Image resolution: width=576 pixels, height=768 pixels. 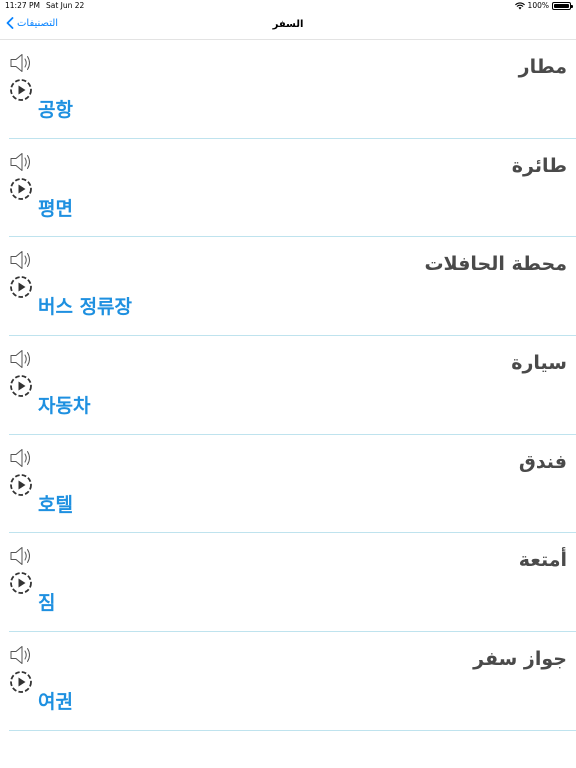 What do you see at coordinates (292, 385) in the screenshot?
I see `list-item: سيارة 자동차` at bounding box center [292, 385].